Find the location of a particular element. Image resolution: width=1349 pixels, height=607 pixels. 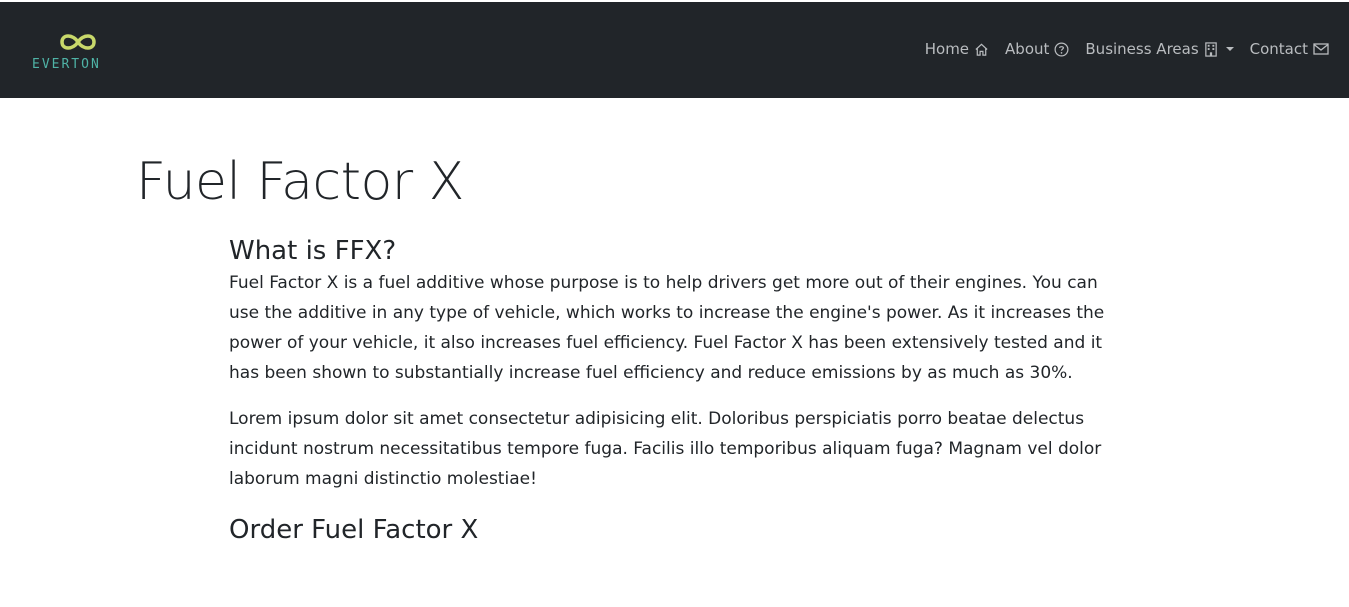

building-icon is located at coordinates (1210, 49).